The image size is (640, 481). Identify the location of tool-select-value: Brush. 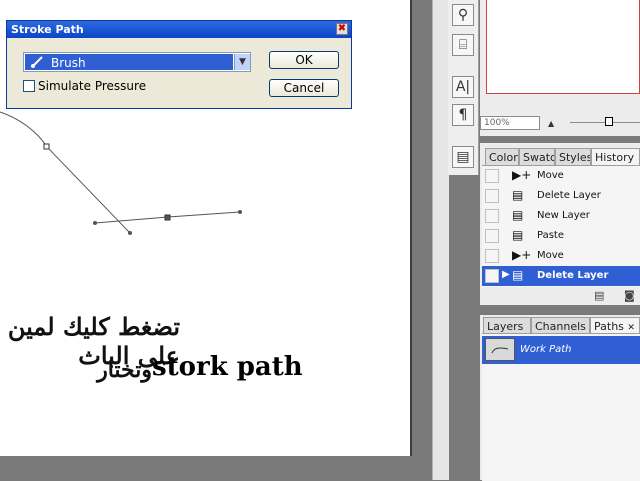
(68, 63).